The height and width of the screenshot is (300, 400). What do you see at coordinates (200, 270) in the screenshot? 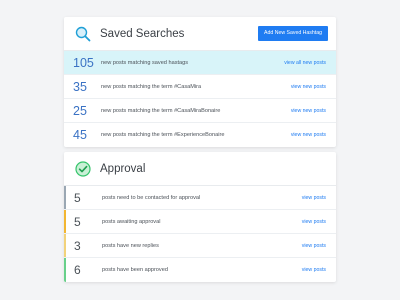
I see `approval-row: 6 posts have been approved view posts` at bounding box center [200, 270].